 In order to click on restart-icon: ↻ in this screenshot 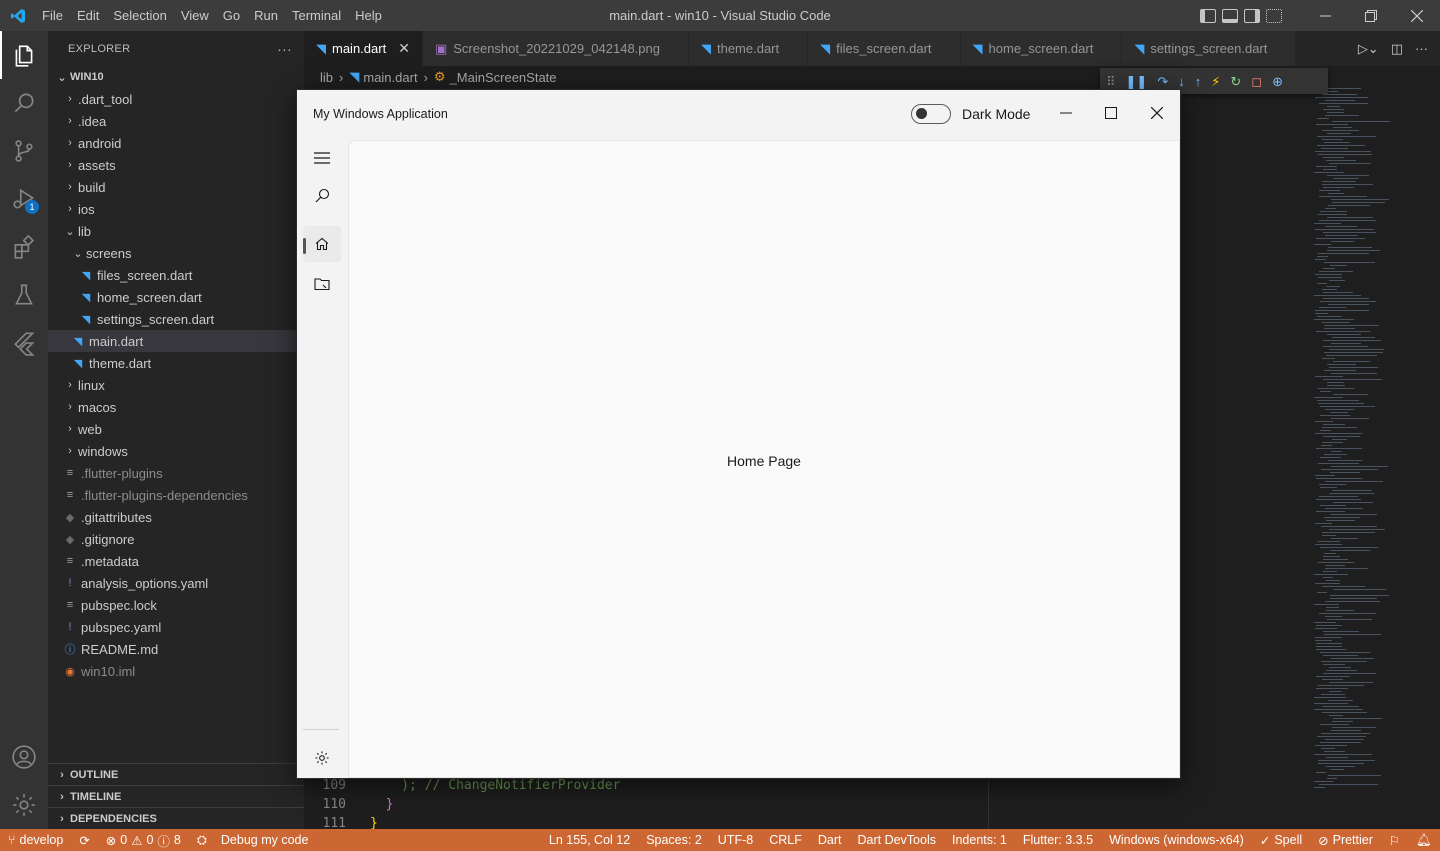, I will do `click(1235, 81)`.